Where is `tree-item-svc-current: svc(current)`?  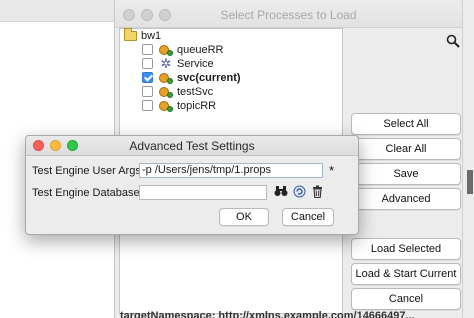
tree-item-svc-current: svc(current) is located at coordinates (191, 77).